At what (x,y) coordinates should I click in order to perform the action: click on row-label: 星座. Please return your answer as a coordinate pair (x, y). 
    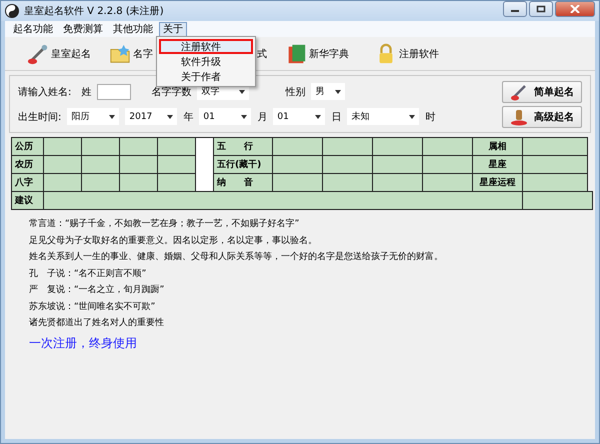
    Looking at the image, I should click on (497, 165).